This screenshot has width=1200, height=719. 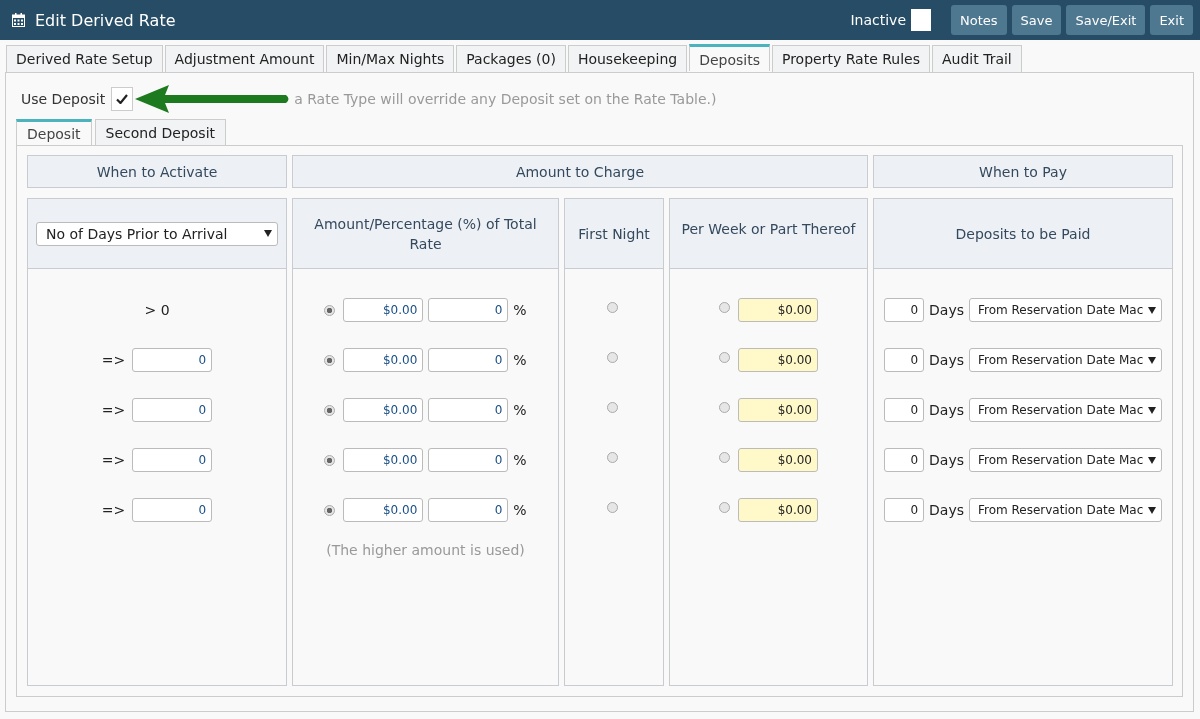 I want to click on group-header: When to Pay, so click(x=1023, y=171).